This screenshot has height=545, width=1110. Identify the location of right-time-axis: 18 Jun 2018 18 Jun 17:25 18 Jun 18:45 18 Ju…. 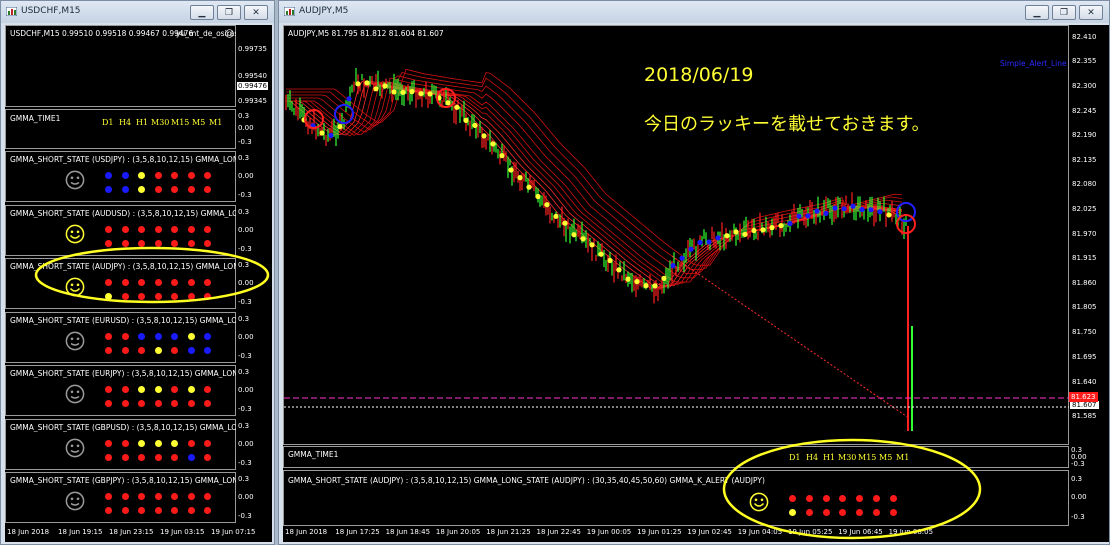
(696, 533).